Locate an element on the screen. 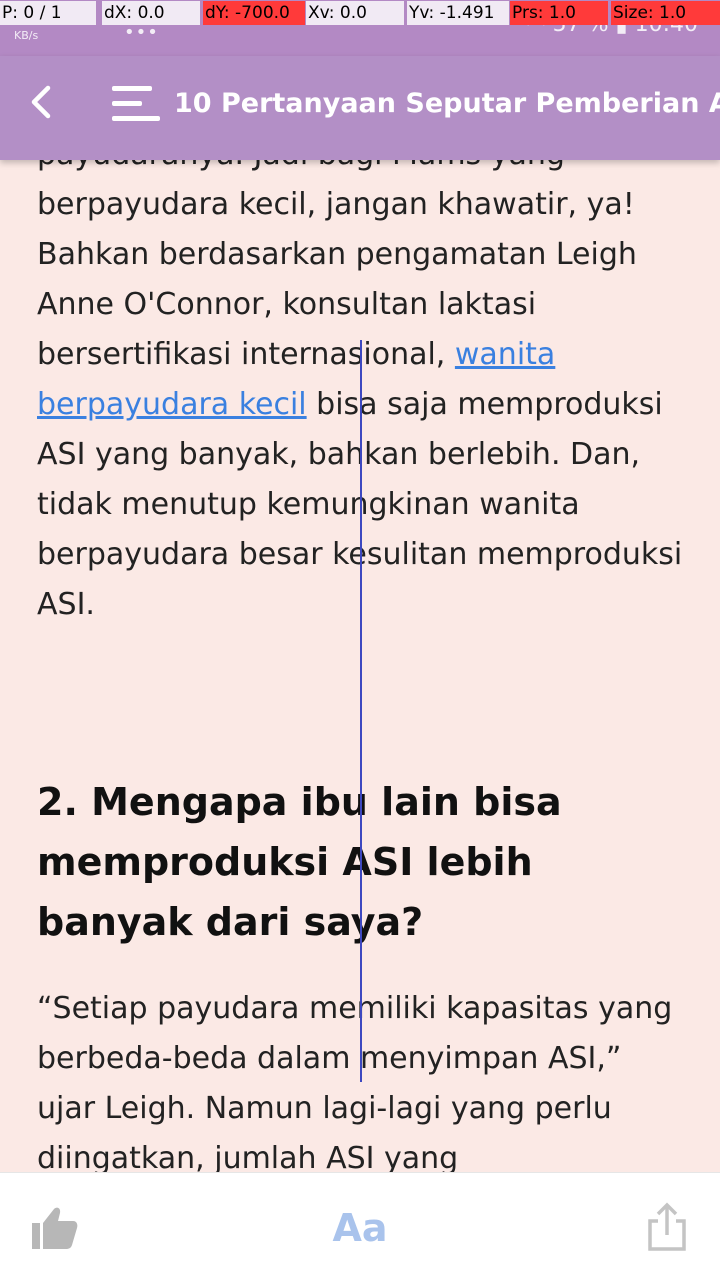 Image resolution: width=720 pixels, height=1281 pixels. back-arrow-icon is located at coordinates (41, 102).